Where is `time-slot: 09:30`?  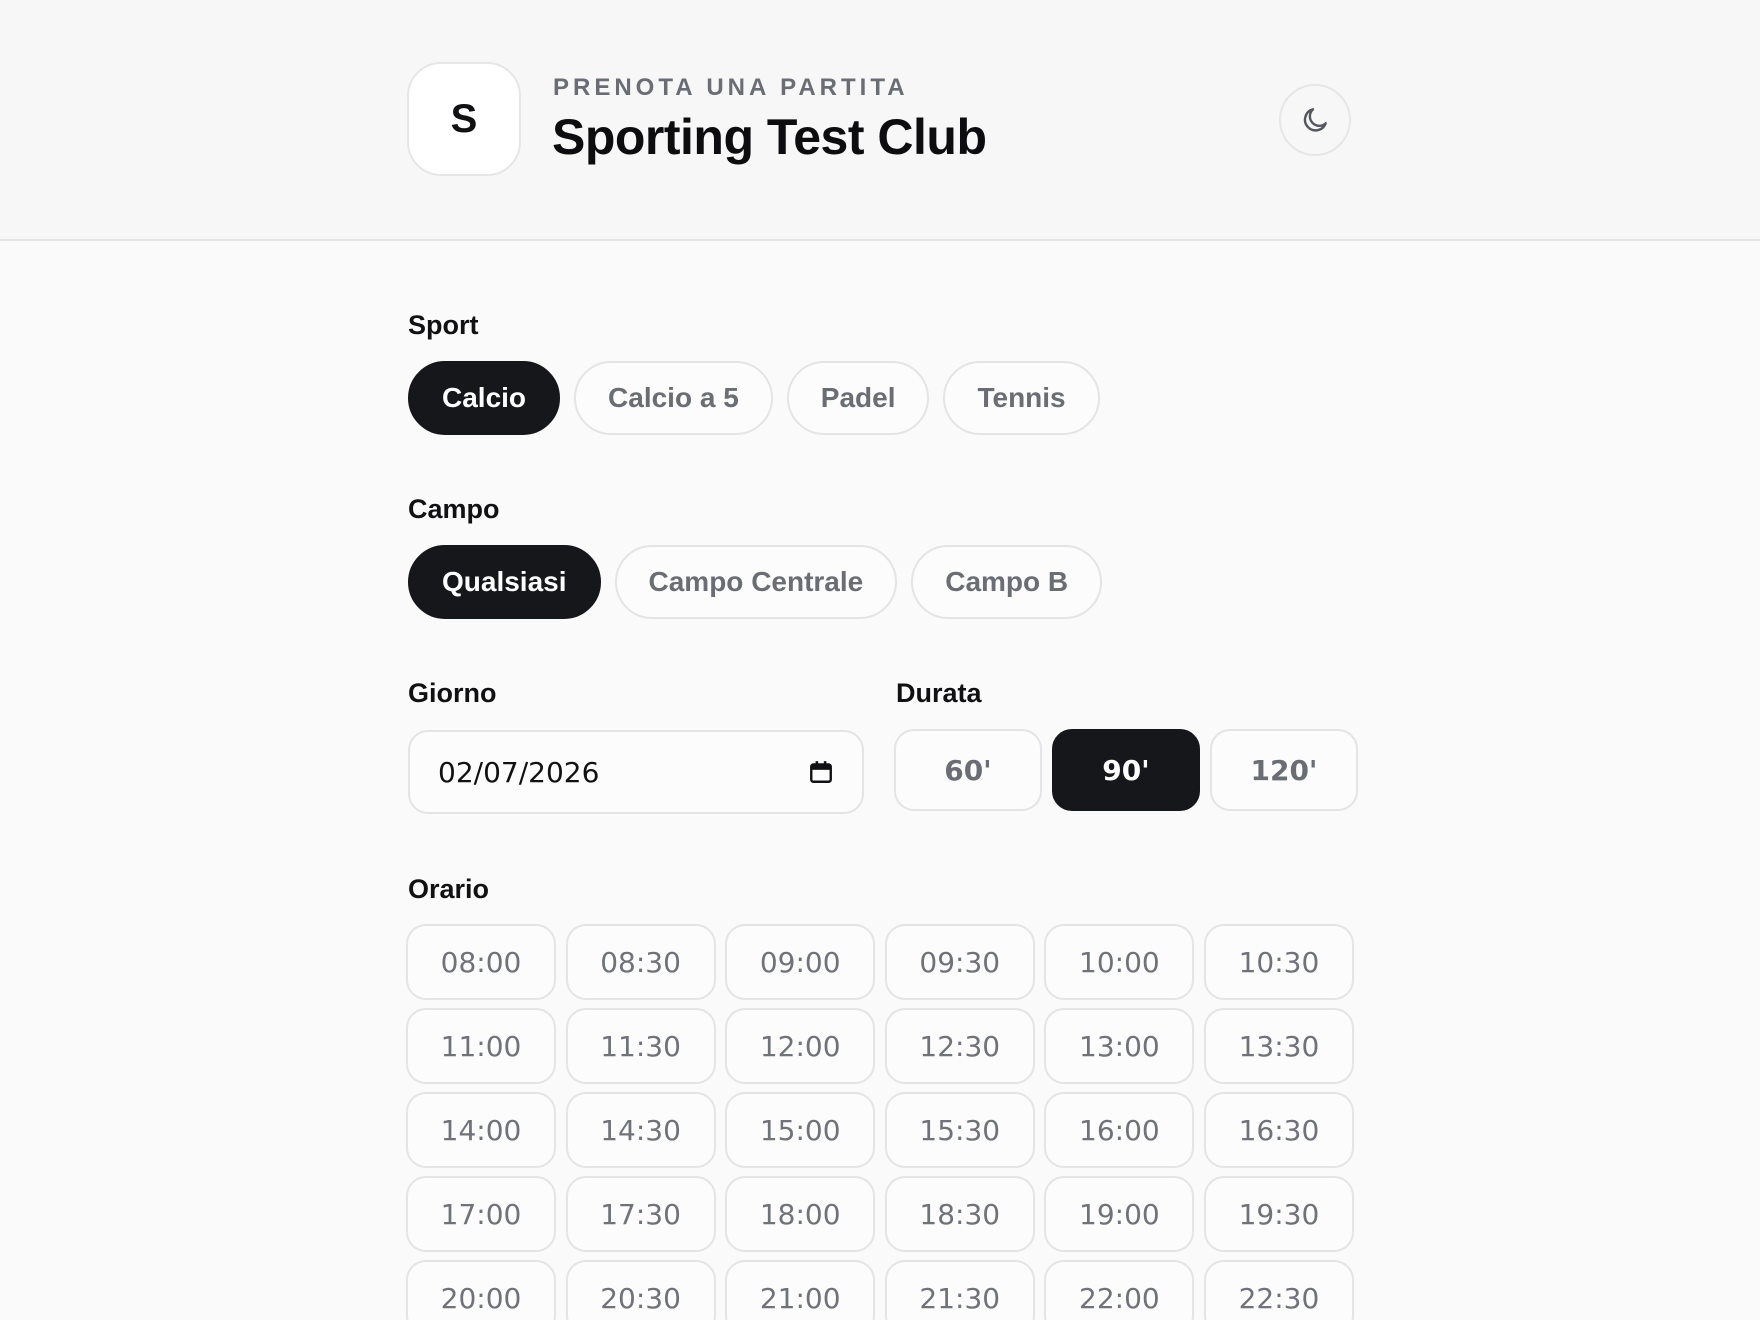 time-slot: 09:30 is located at coordinates (959, 962).